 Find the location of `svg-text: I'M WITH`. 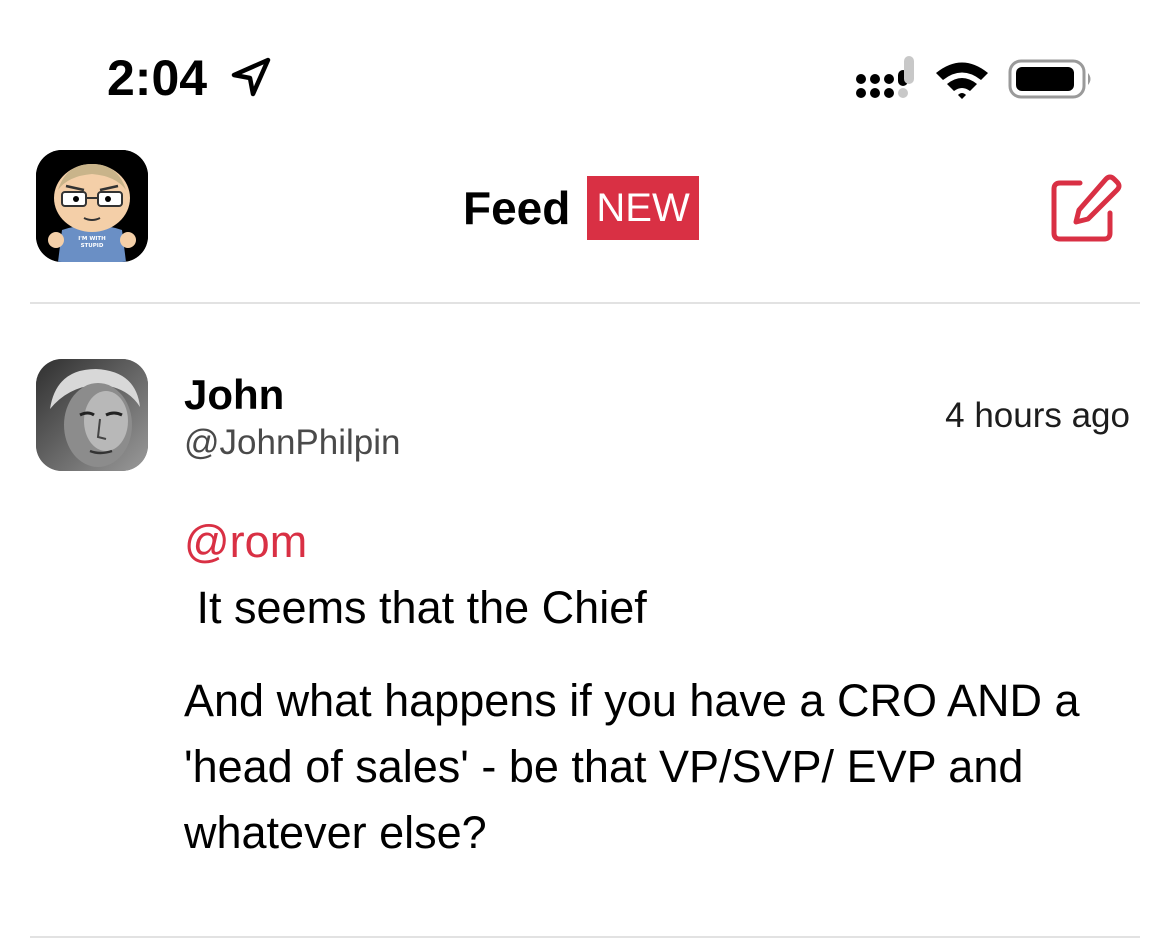

svg-text: I'M WITH is located at coordinates (92, 239).